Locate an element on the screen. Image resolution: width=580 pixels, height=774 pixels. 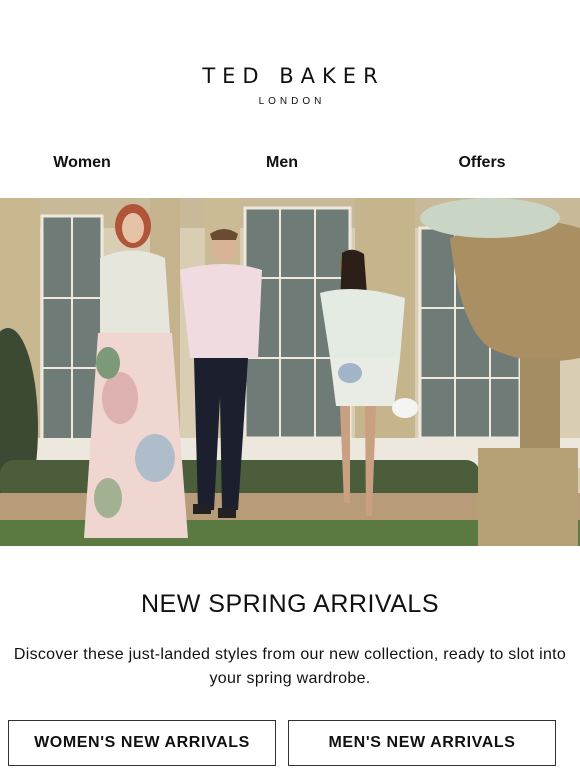
nav-item-women: Women is located at coordinates (82, 163).